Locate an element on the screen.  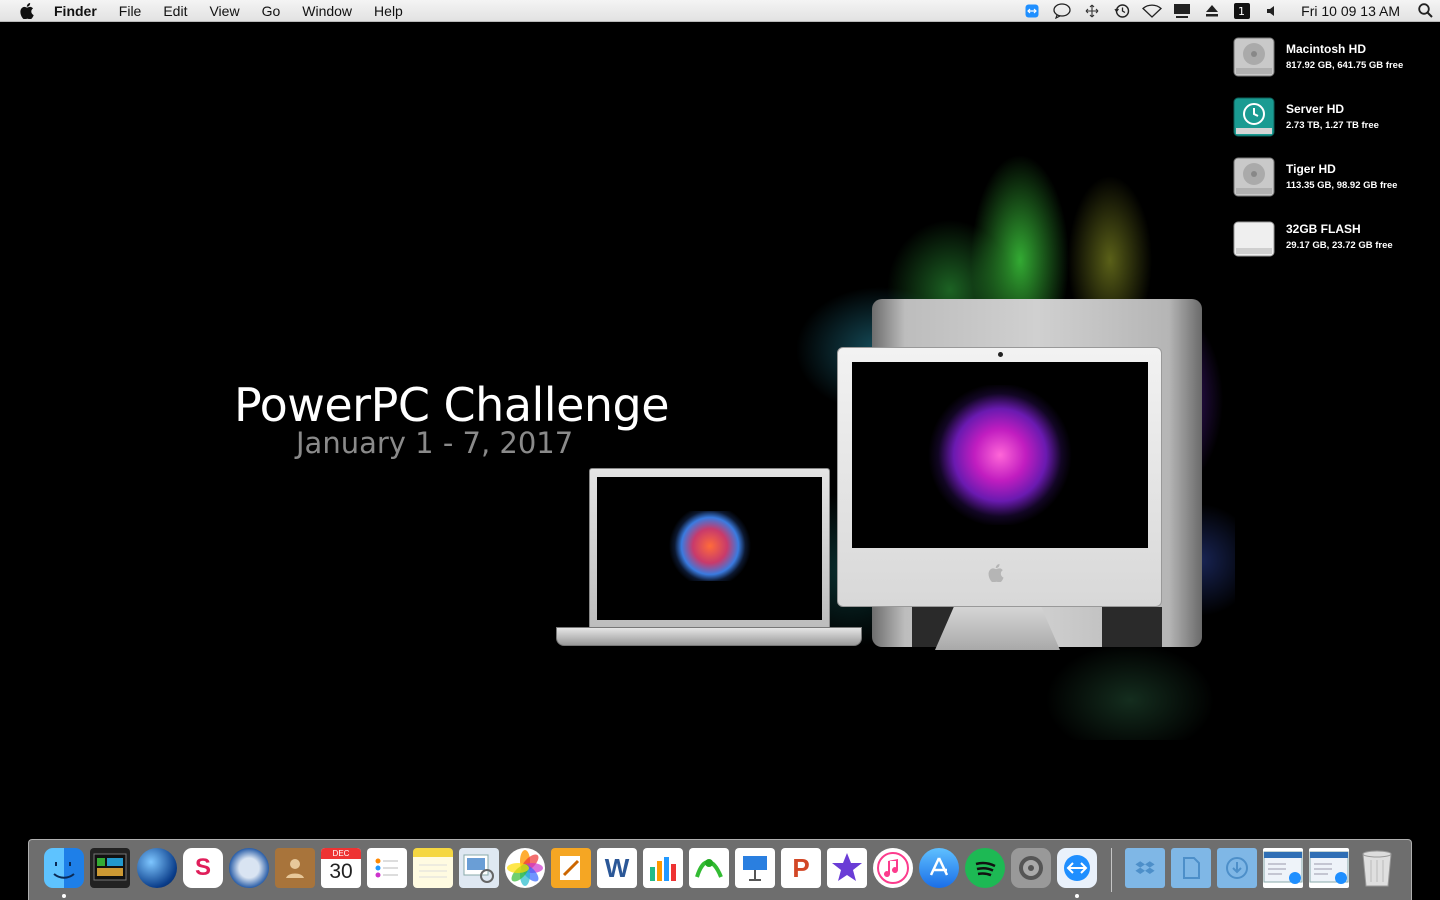
volume-info: 817.92 GB, 641.75 GB free is located at coordinates (1345, 65).